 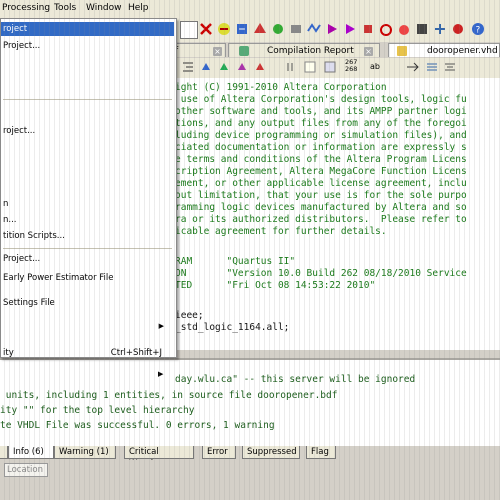 What do you see at coordinates (275, 285) in the screenshot?
I see `meta-line: TED "Fri Oct 08 14:53:22 2010"` at bounding box center [275, 285].